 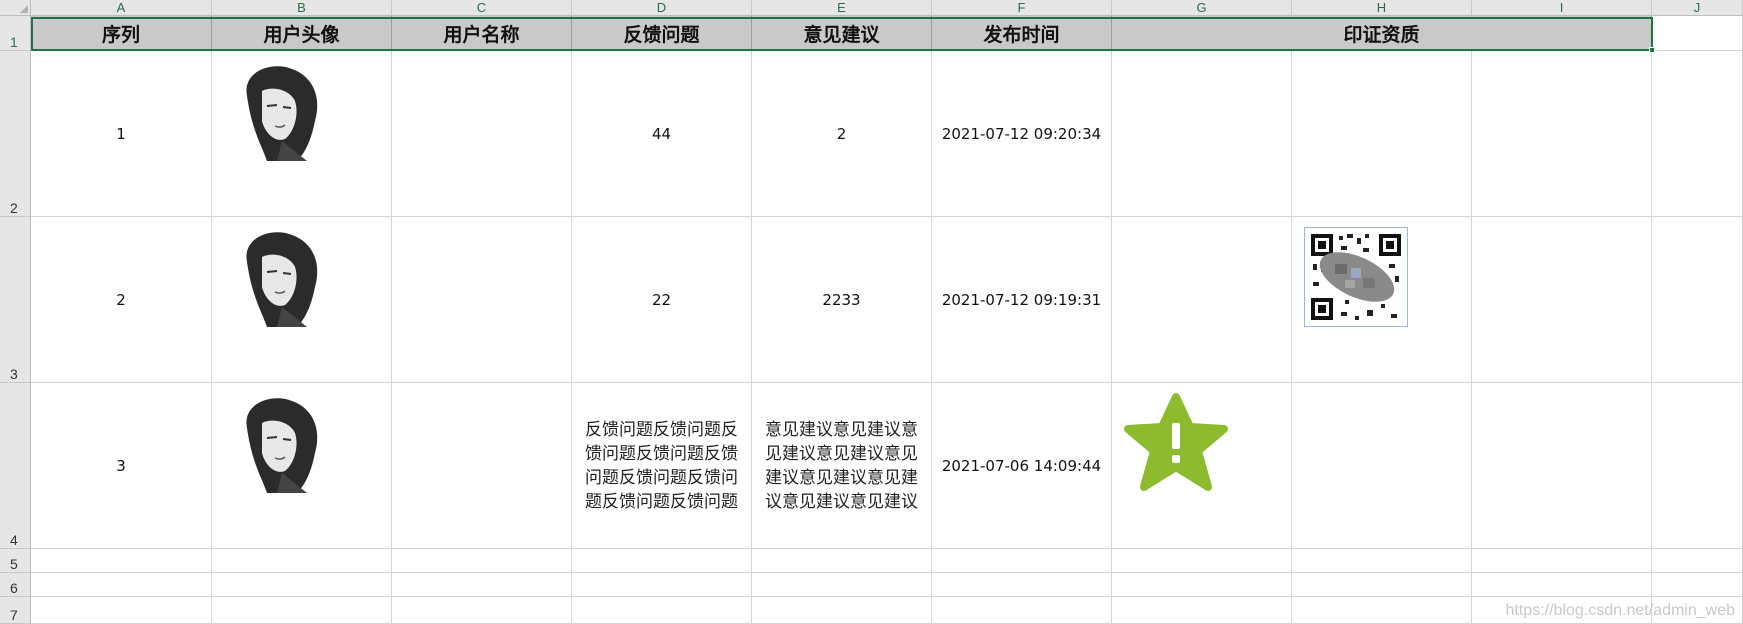 I want to click on cell-g2, so click(x=1202, y=134).